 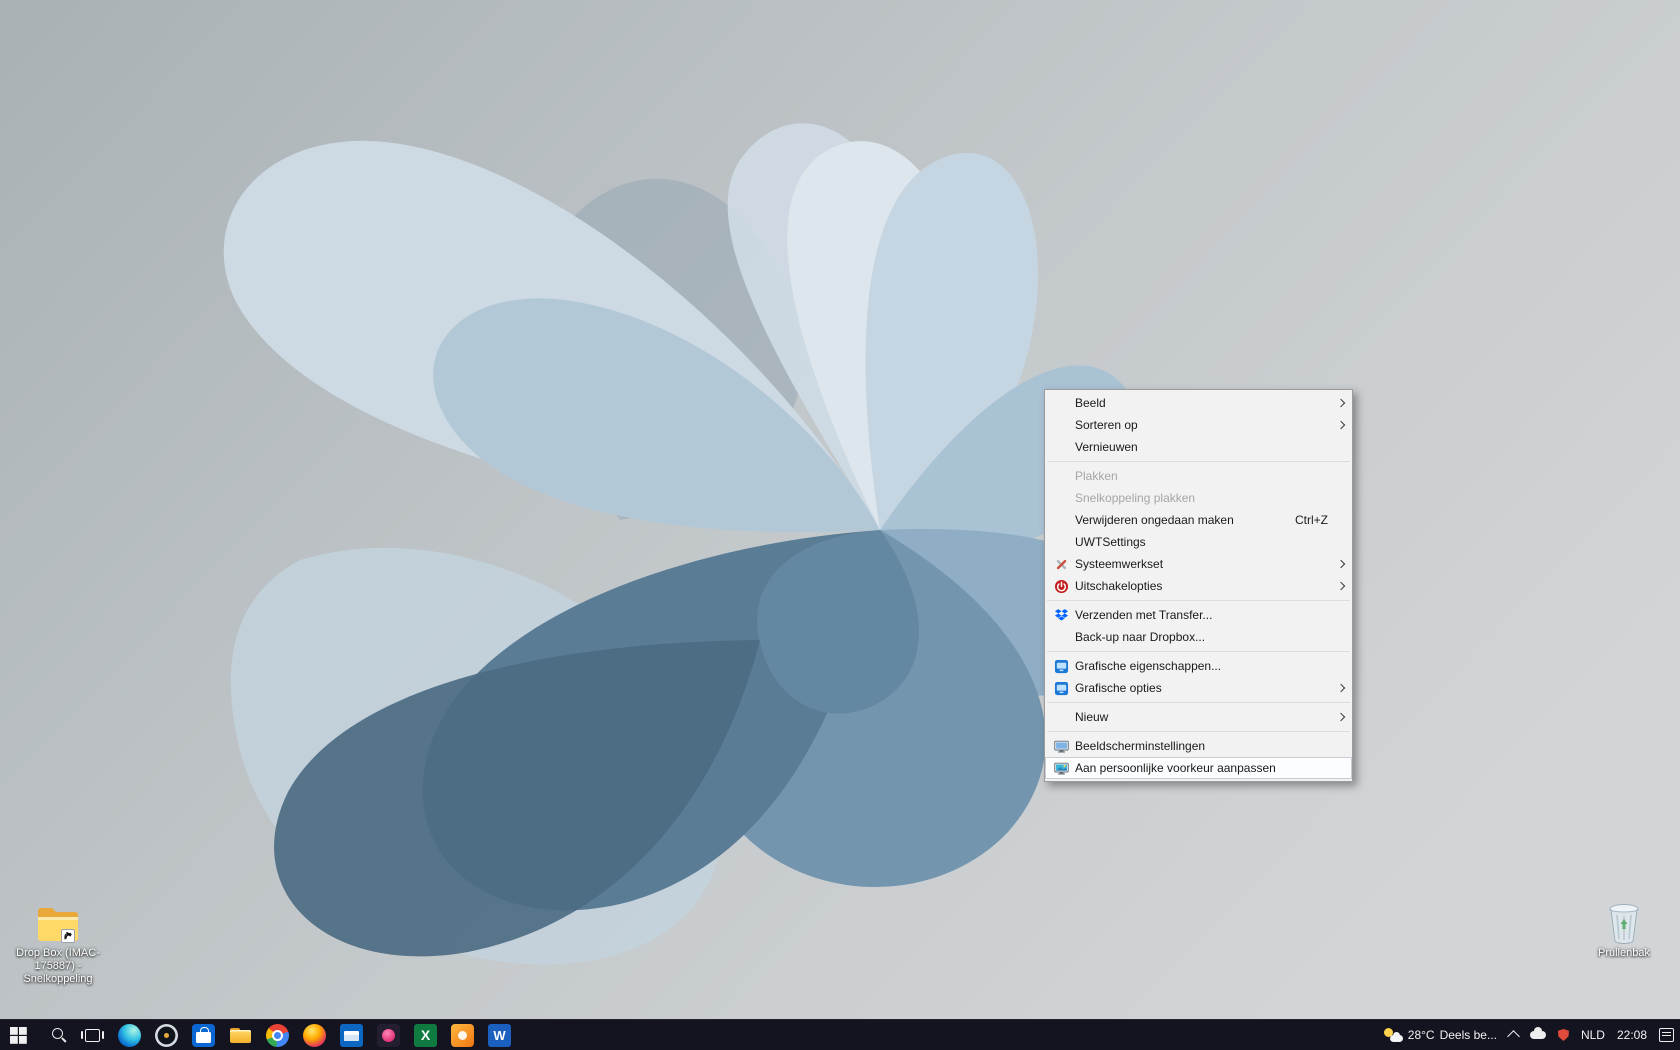 I want to click on utility-icon, so click(x=166, y=1035).